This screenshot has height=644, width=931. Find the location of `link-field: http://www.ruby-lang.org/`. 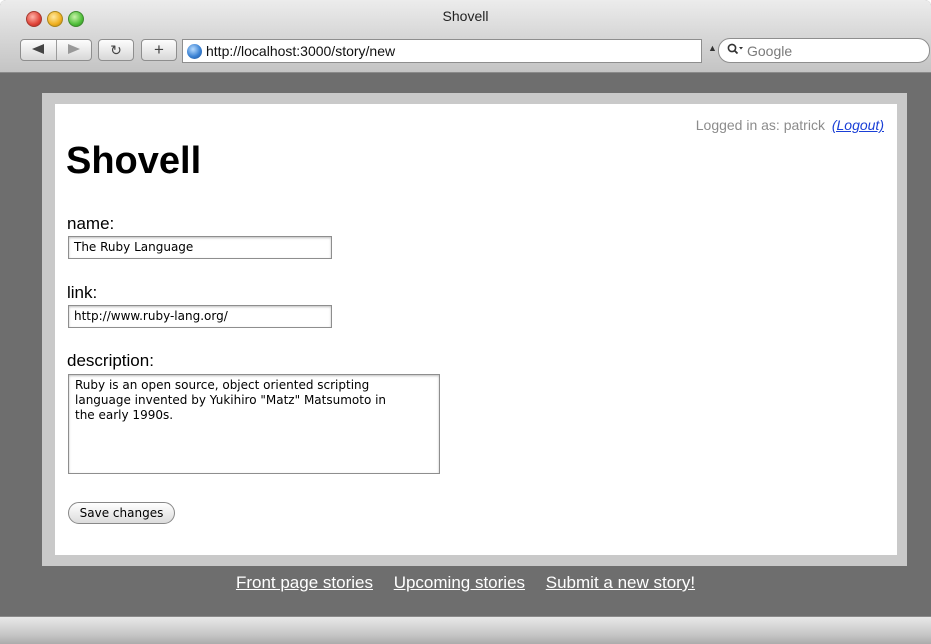

link-field: http://www.ruby-lang.org/ is located at coordinates (200, 316).